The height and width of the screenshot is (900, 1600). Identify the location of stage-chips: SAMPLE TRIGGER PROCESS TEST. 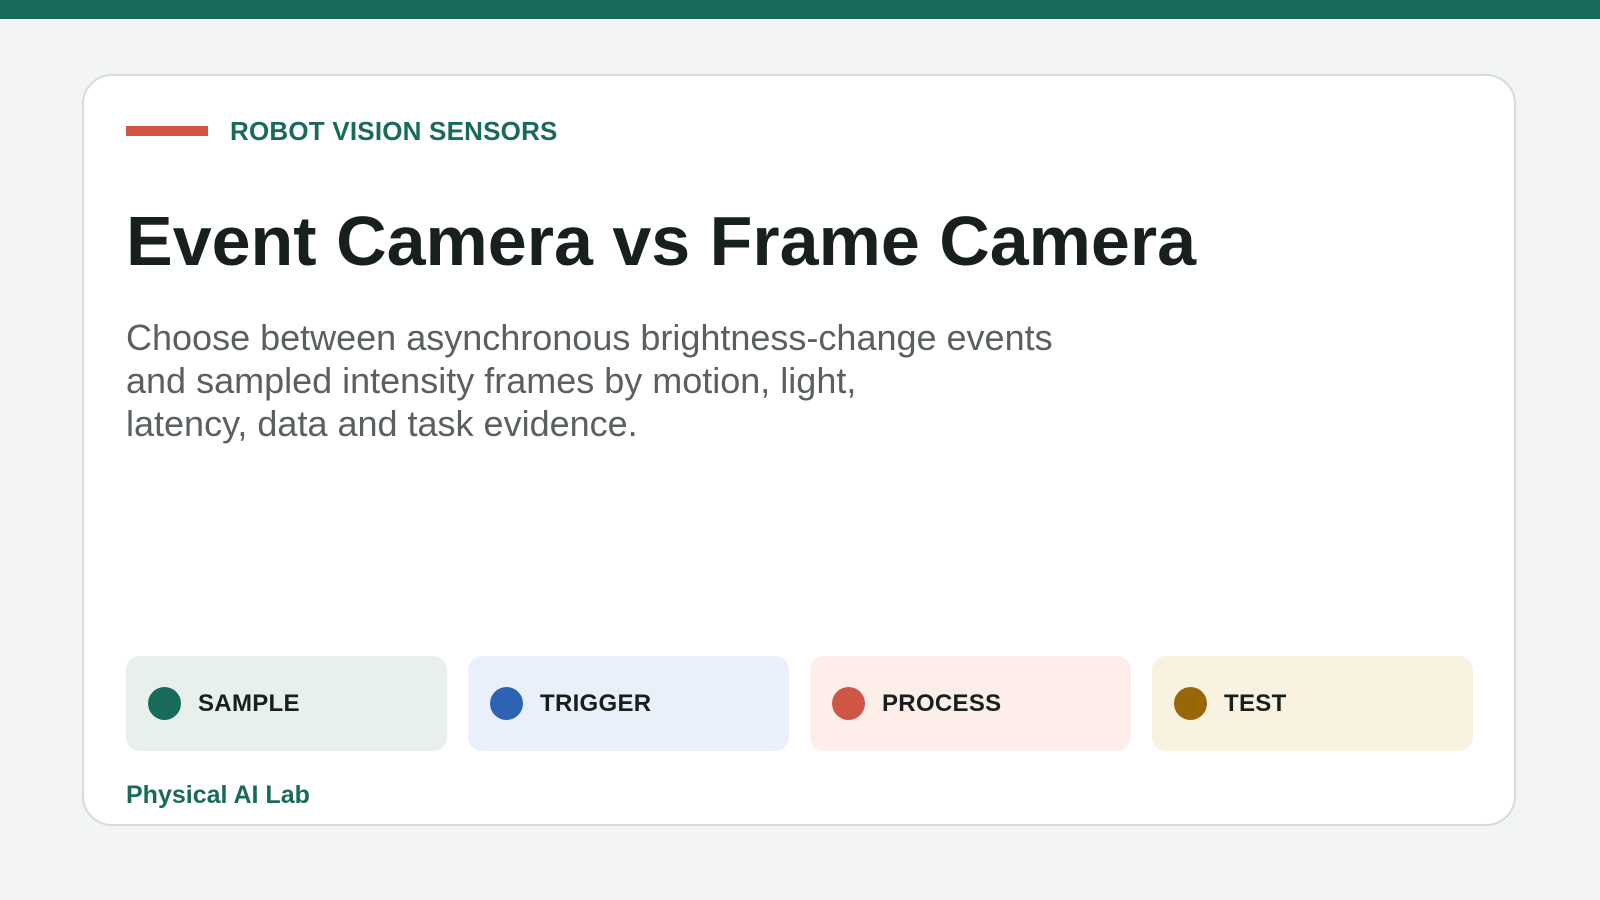
(799, 703).